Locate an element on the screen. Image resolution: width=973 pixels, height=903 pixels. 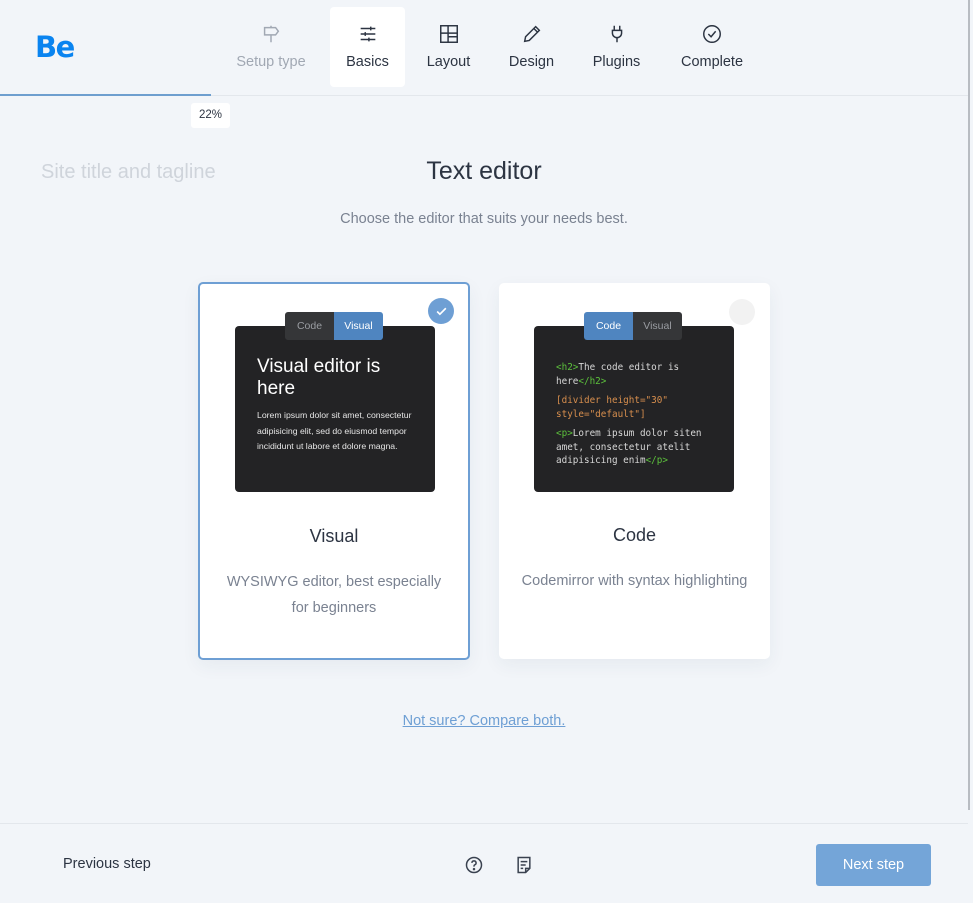
option-description: Codemirror with syntax highlighting is located at coordinates (634, 581).